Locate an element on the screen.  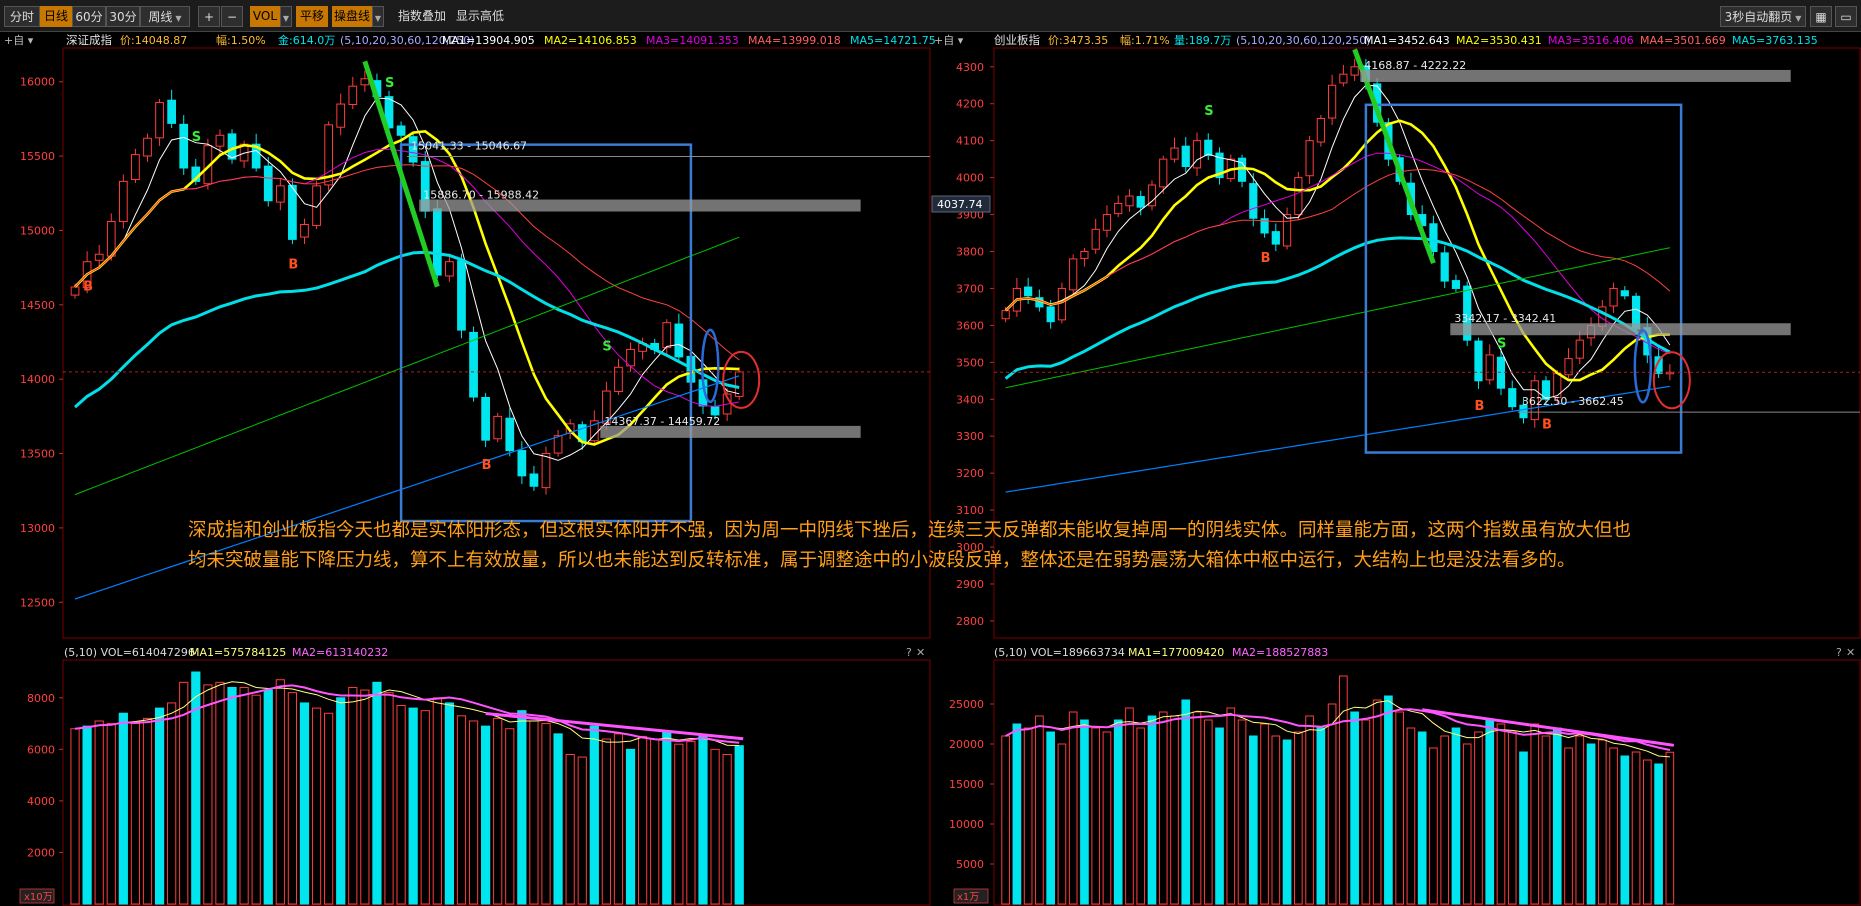
ma5-value: MA5=14721.75 is located at coordinates (893, 40).